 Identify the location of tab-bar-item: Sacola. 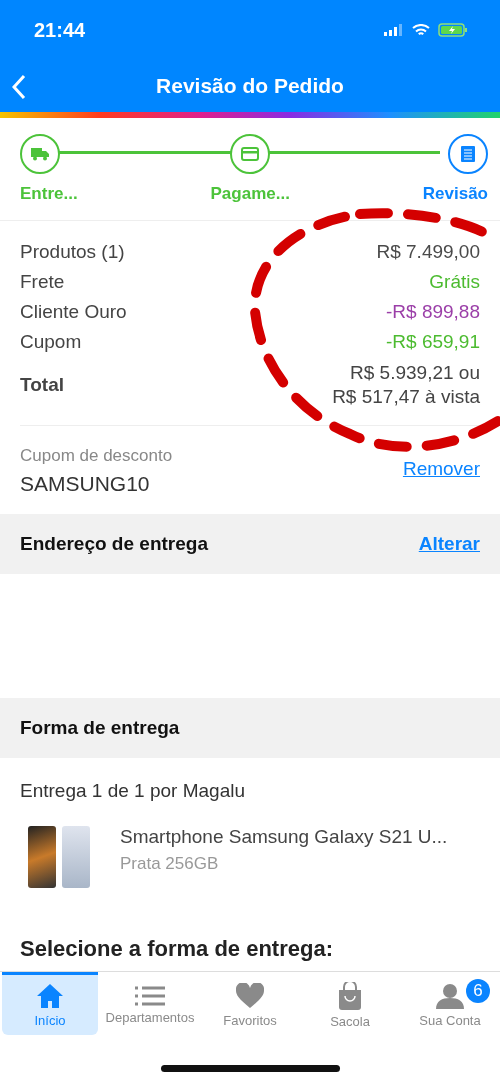
(350, 1003).